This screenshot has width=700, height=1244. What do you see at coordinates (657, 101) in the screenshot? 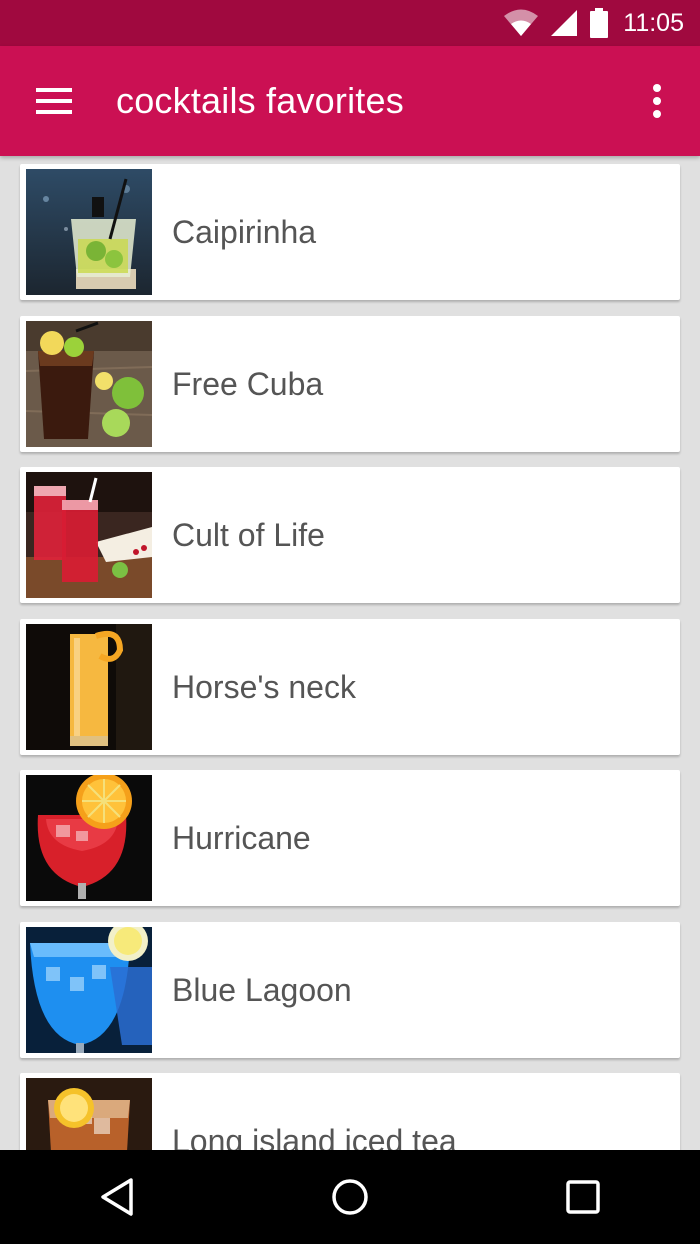
I see `more-vert-icon` at bounding box center [657, 101].